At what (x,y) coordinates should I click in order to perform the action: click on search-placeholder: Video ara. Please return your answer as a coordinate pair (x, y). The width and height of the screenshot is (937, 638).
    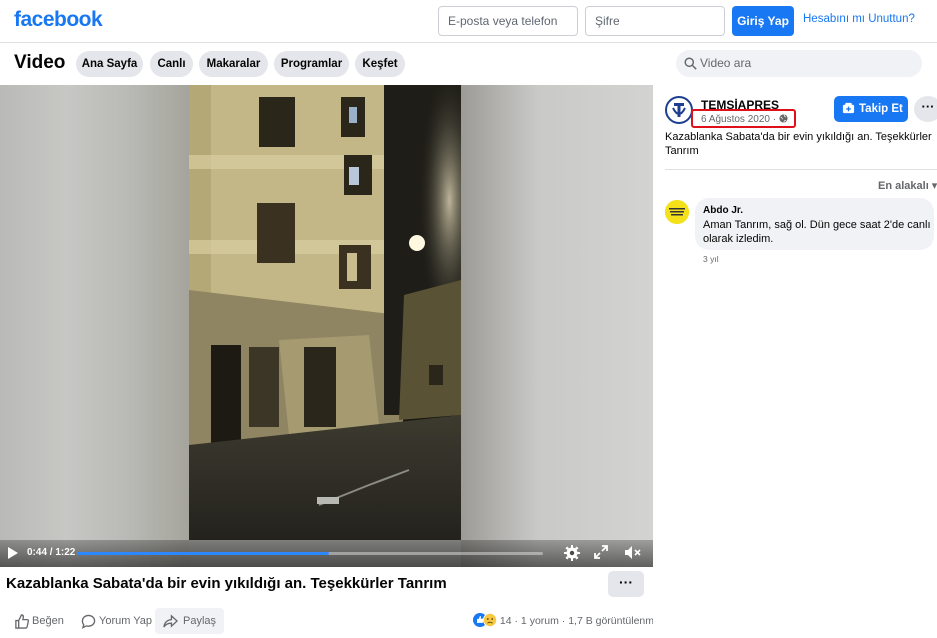
    Looking at the image, I should click on (726, 63).